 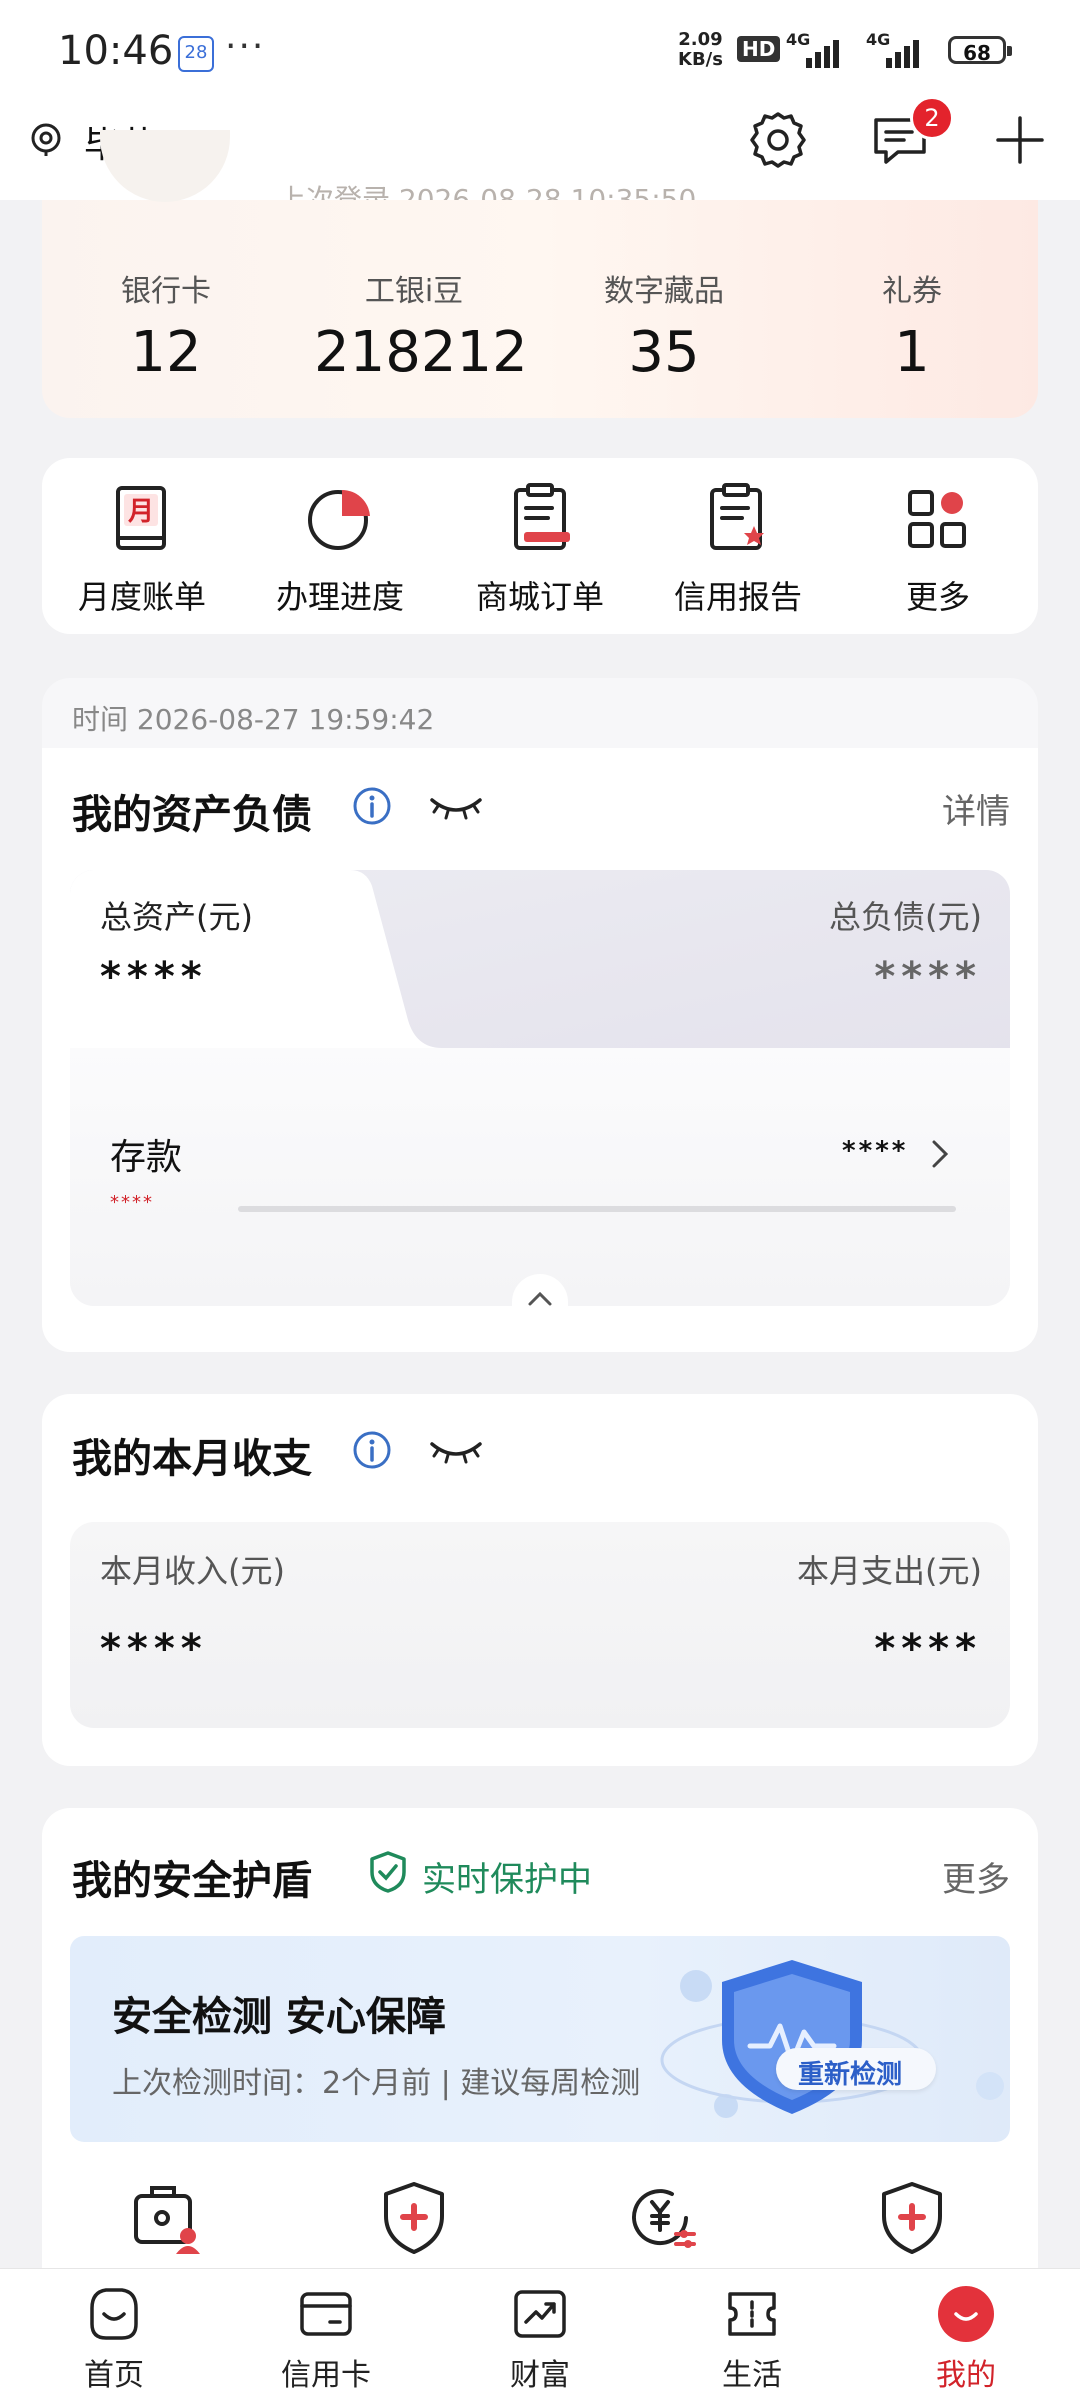 I want to click on income-title: 我的本月收支, so click(x=192, y=1459).